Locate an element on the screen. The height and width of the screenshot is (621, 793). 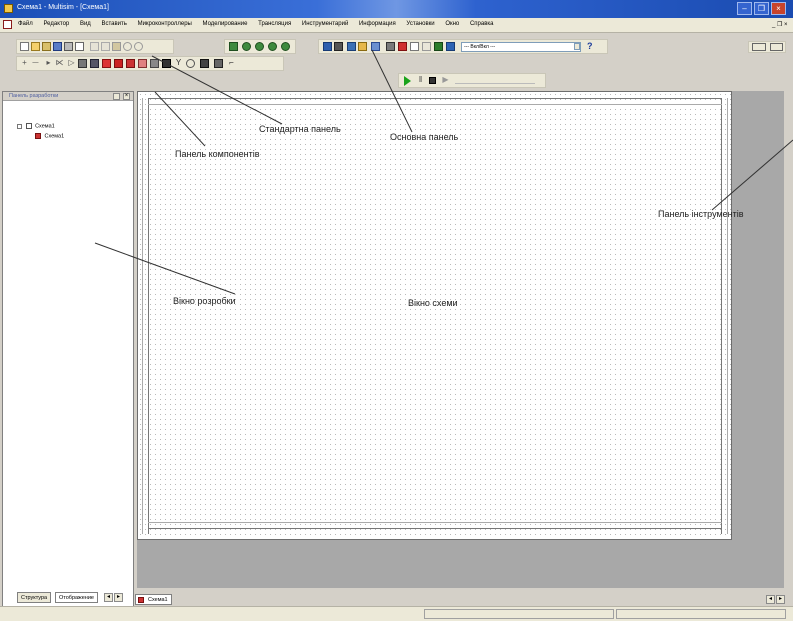
zoom-out-icon is located at coordinates (259, 46).